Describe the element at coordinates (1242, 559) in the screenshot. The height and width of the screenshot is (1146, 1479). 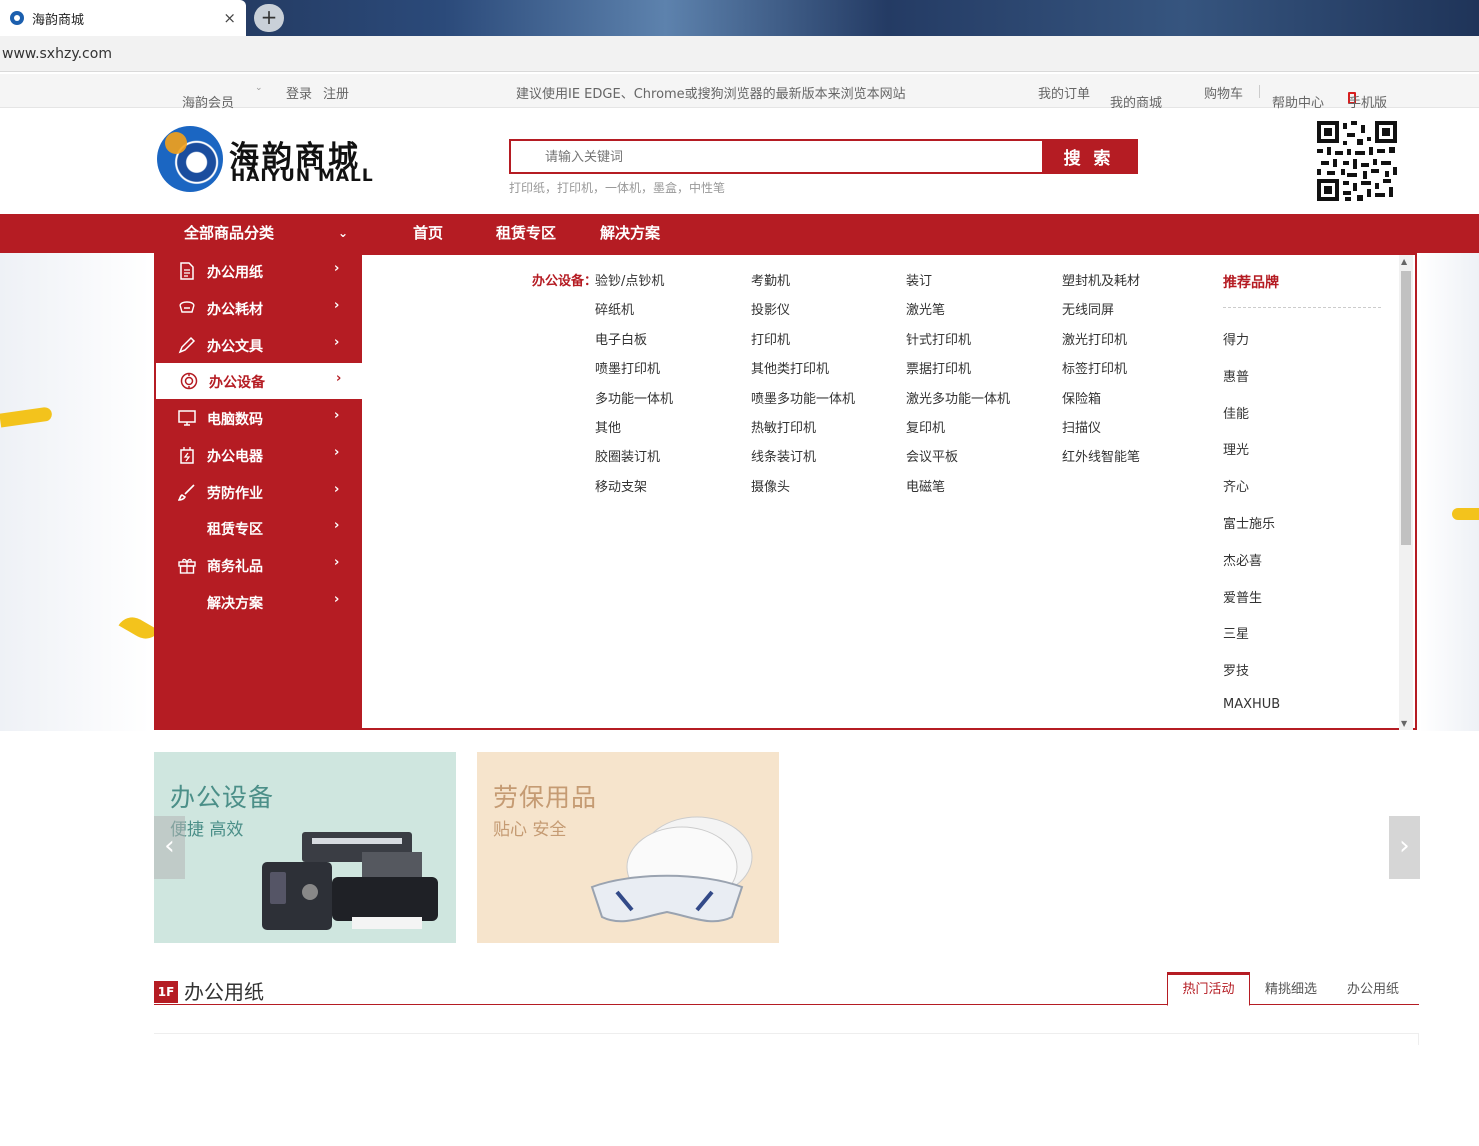
I see `brand-link: 杰必喜` at that location.